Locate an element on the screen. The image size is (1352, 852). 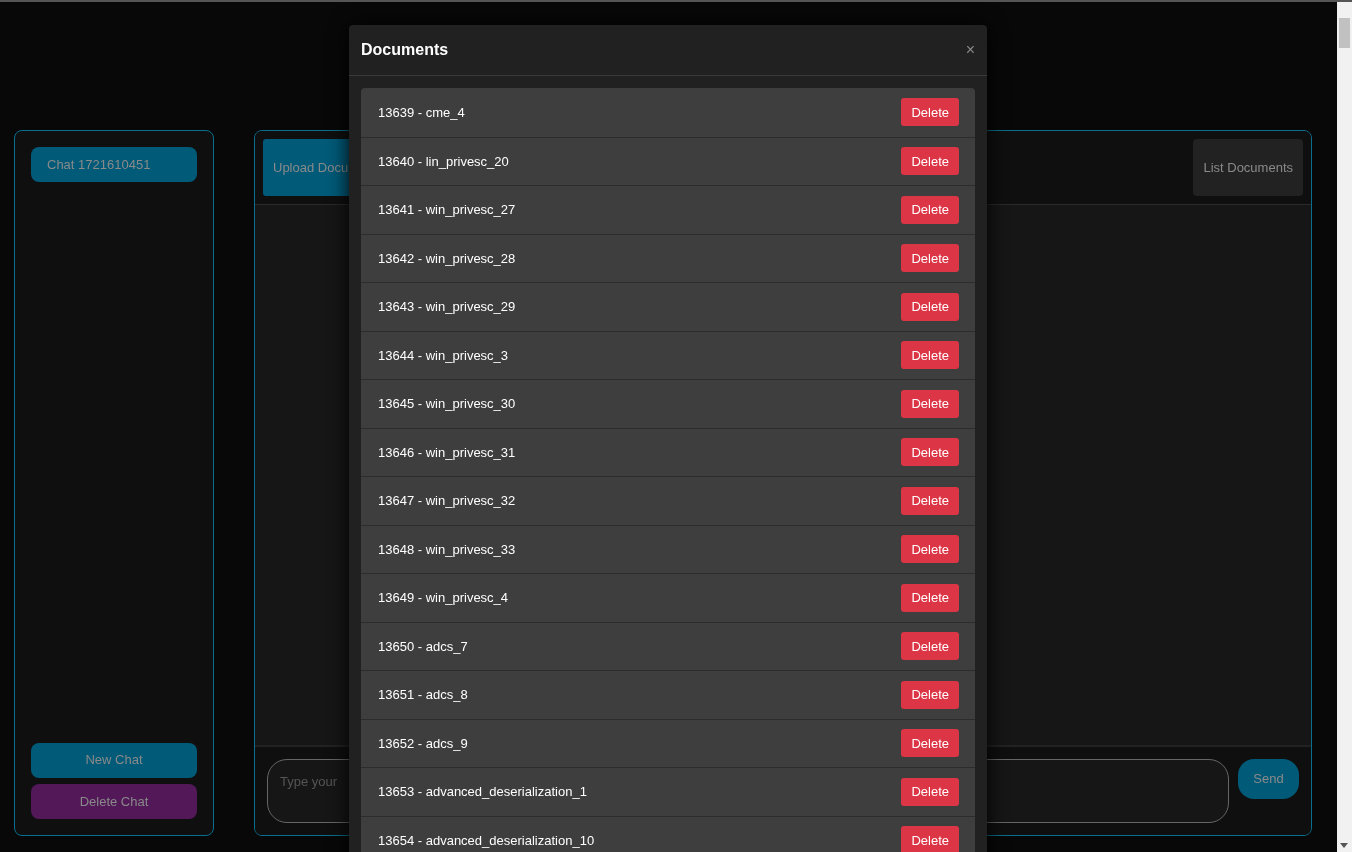
document-name: 13649 - win_privesc_4 is located at coordinates (443, 598).